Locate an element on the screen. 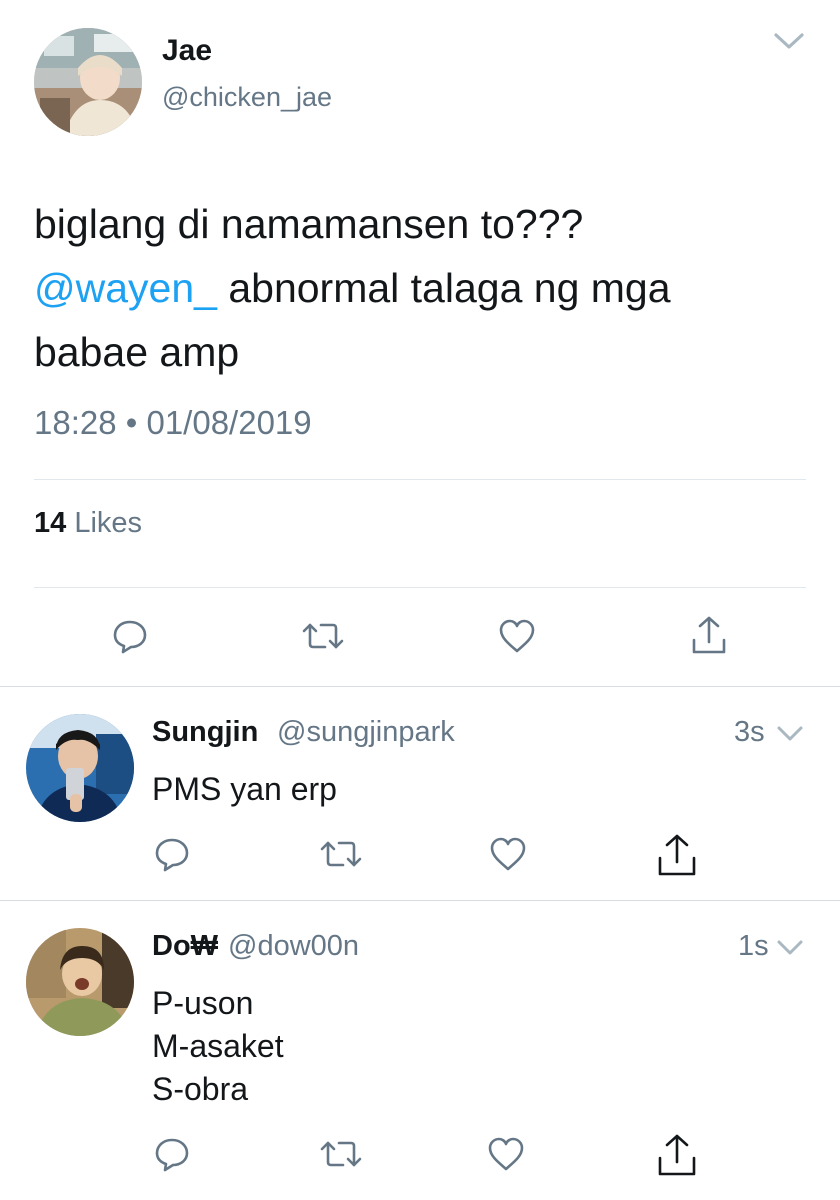 Image resolution: width=840 pixels, height=1200 pixels. reply-text: P-uson M-asaket S-obra is located at coordinates (218, 1046).